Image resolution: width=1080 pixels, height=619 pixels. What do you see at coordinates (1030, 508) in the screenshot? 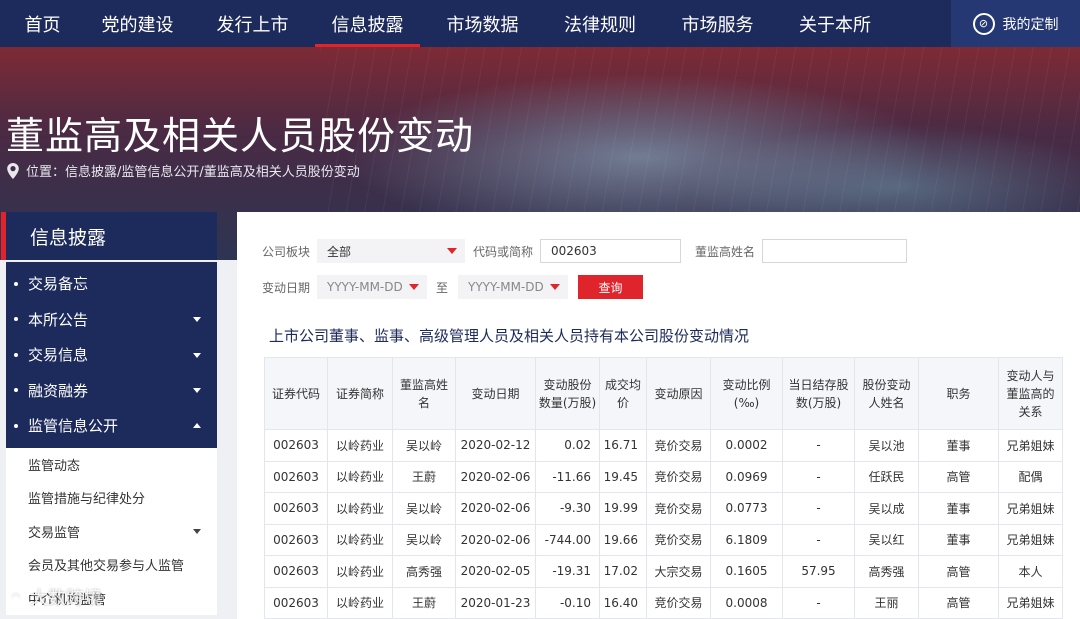
I see `table-cell: 兄弟姐妹` at bounding box center [1030, 508].